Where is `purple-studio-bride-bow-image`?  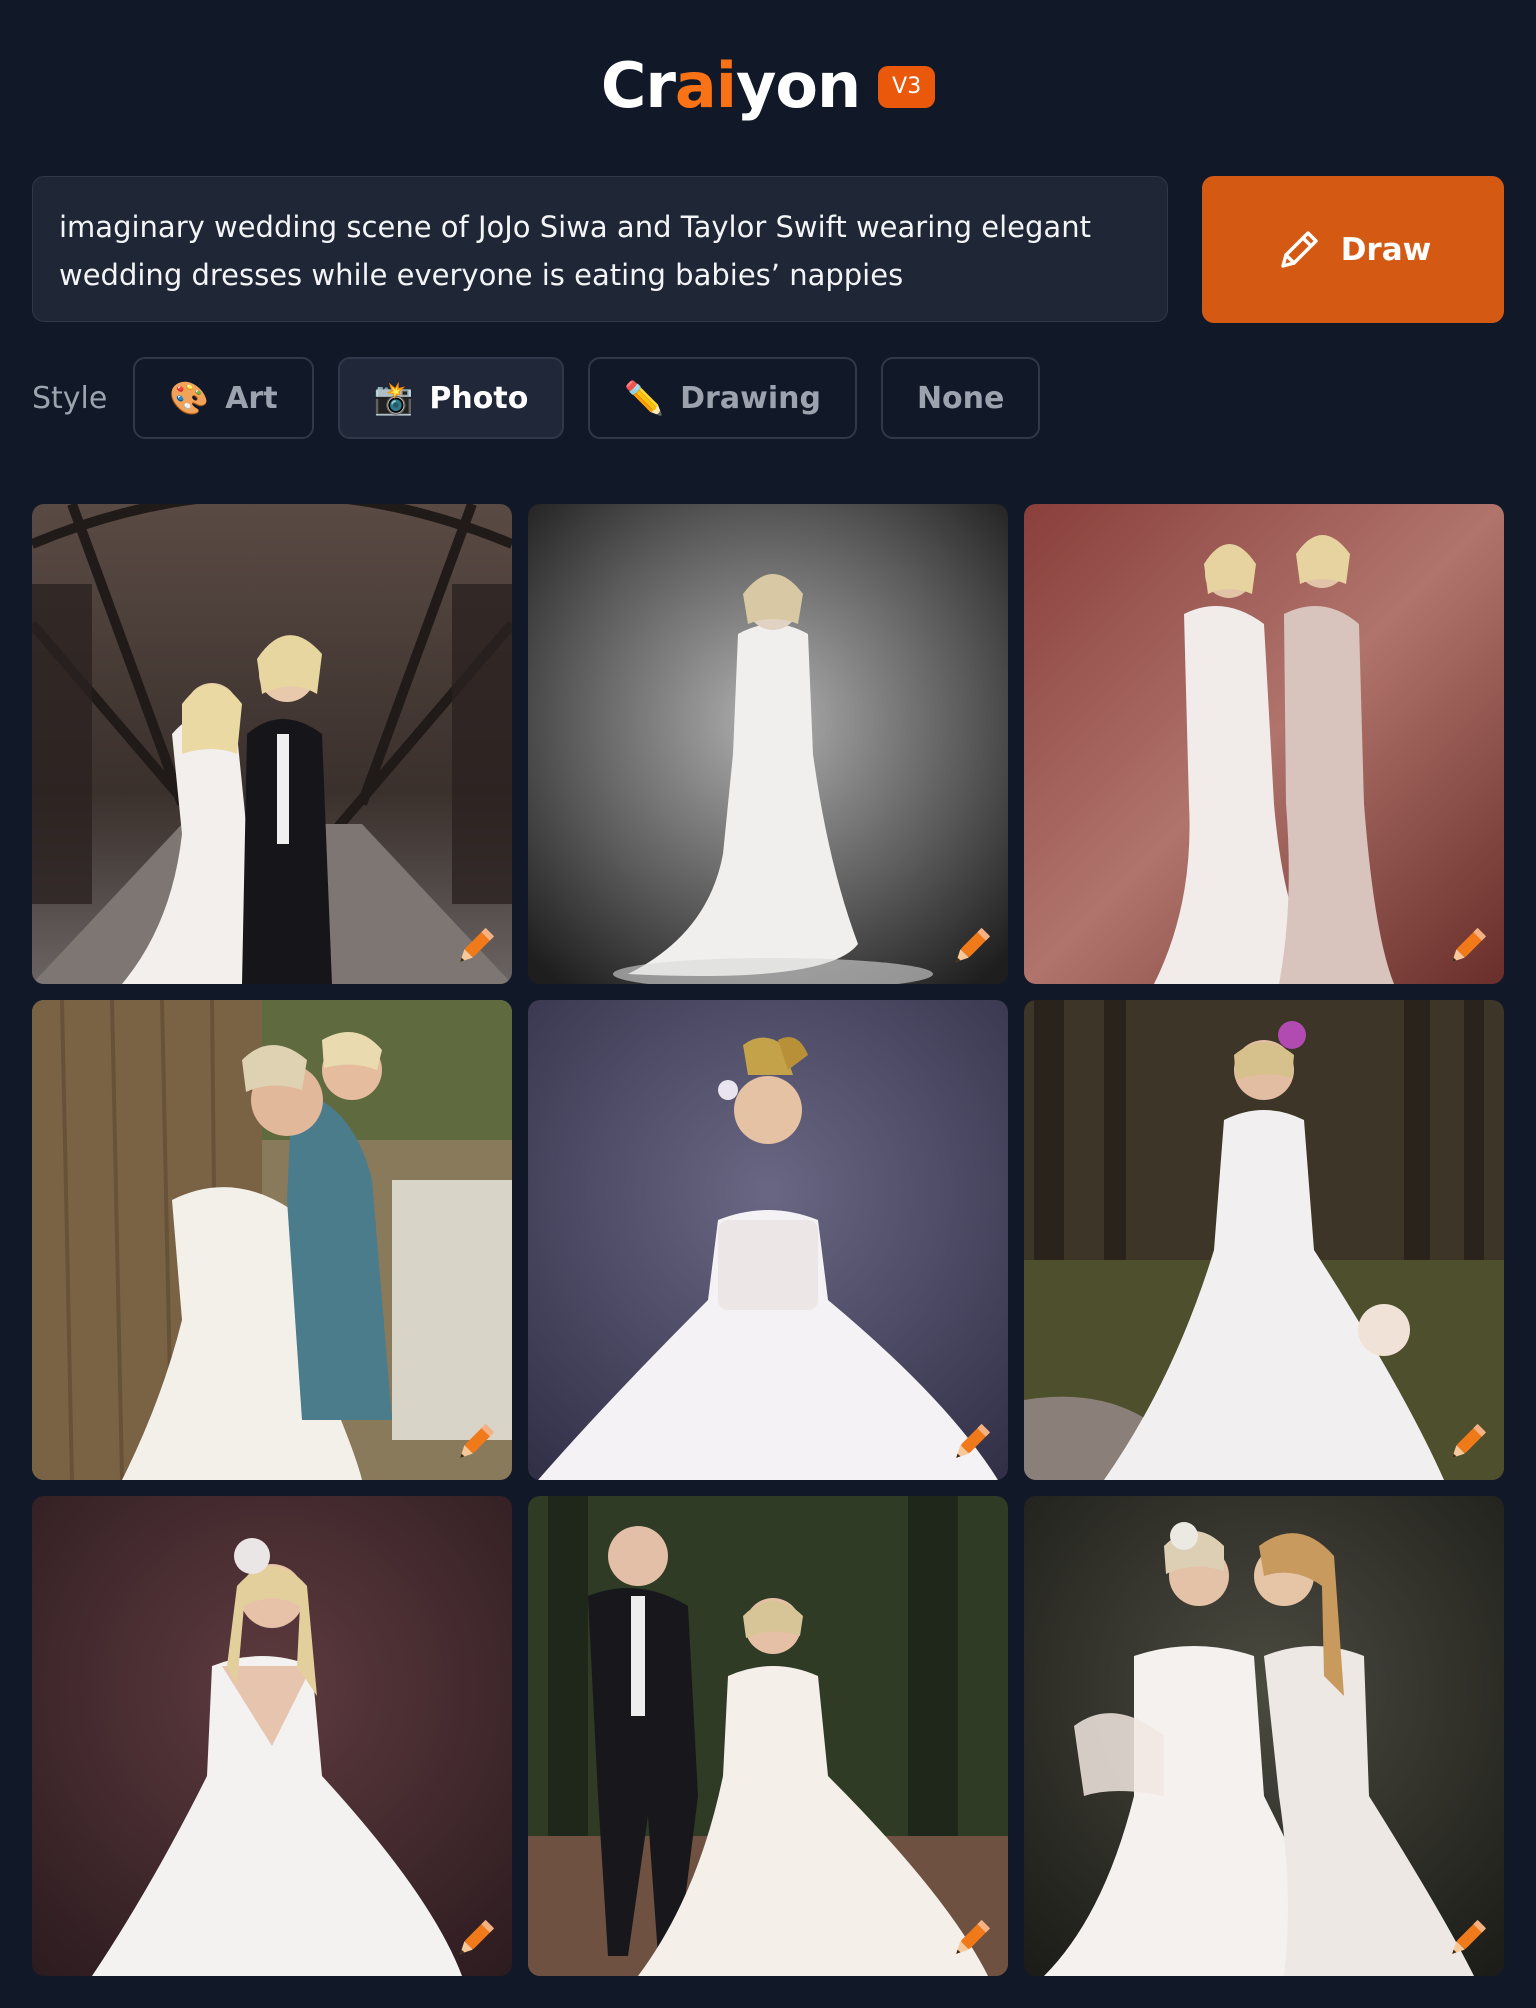
purple-studio-bride-bow-image is located at coordinates (768, 1240).